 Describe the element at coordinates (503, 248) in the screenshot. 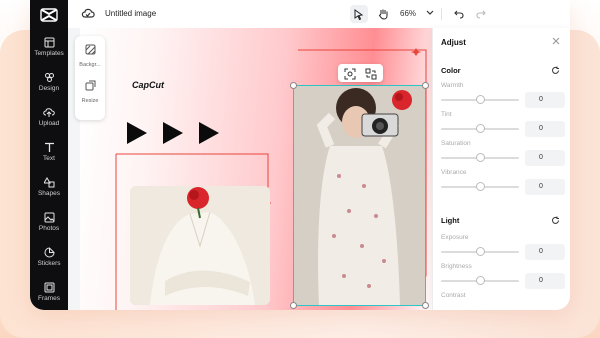

I see `slider-exposure: Exposure 0` at that location.